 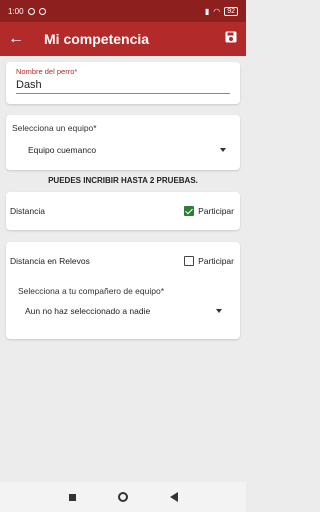 I want to click on dog-name-field: Dash, so click(x=123, y=85).